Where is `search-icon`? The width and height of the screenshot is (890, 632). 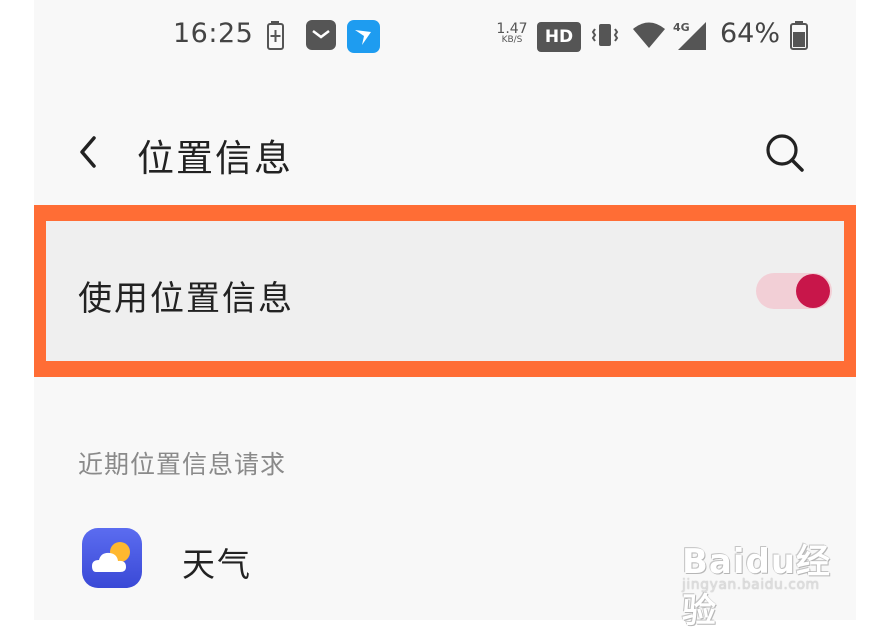
search-icon is located at coordinates (785, 153).